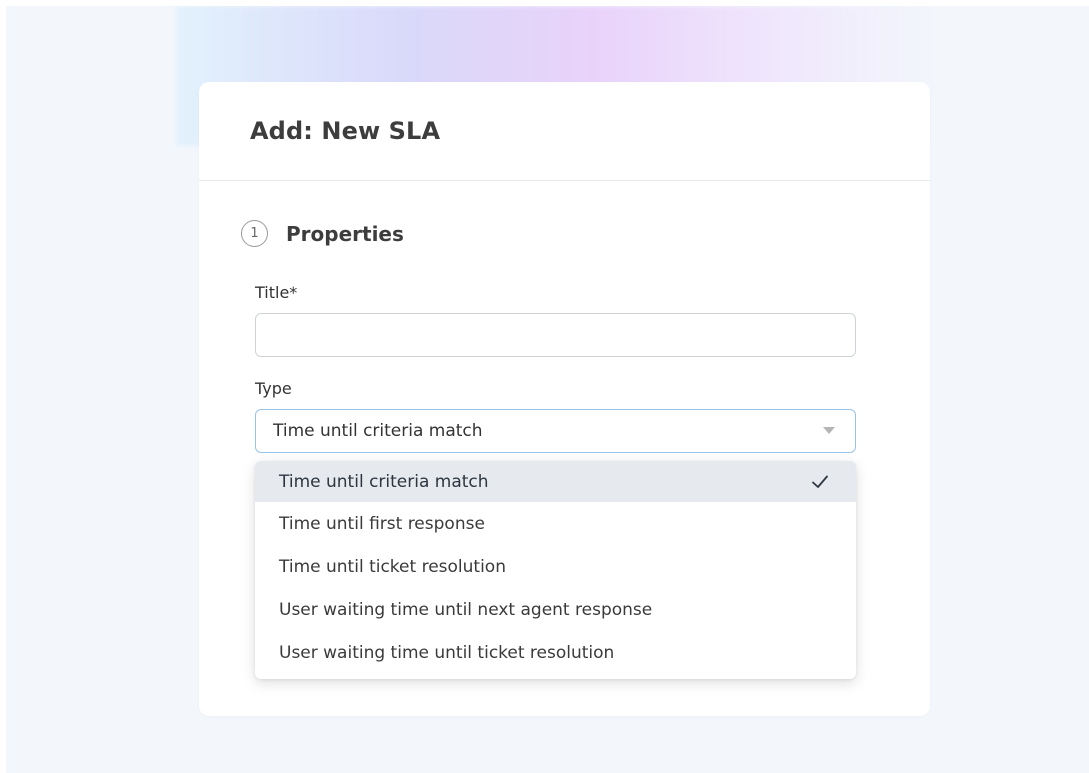 This screenshot has width=1089, height=773. What do you see at coordinates (384, 481) in the screenshot?
I see `option-label: Time until criteria match` at bounding box center [384, 481].